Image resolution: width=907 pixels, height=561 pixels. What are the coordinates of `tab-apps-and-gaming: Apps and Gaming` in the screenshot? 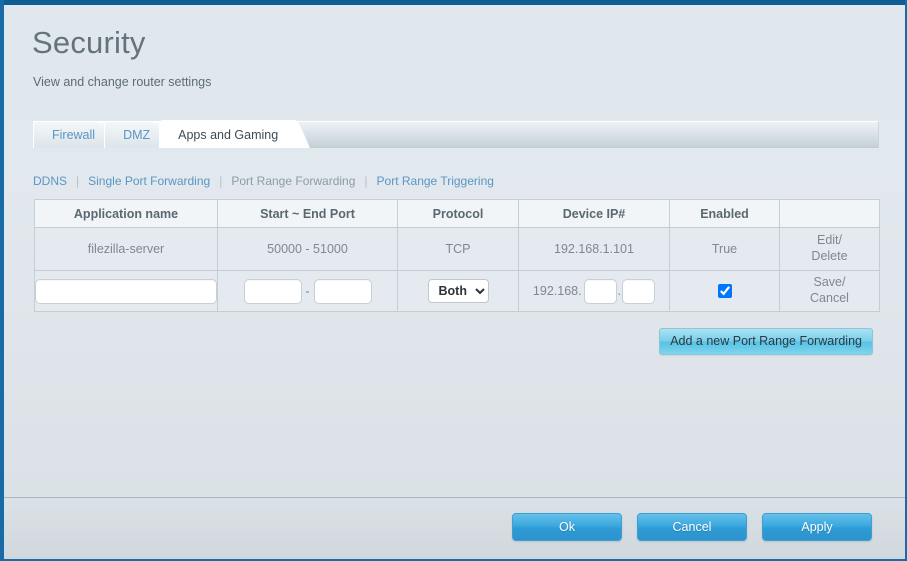 It's located at (228, 134).